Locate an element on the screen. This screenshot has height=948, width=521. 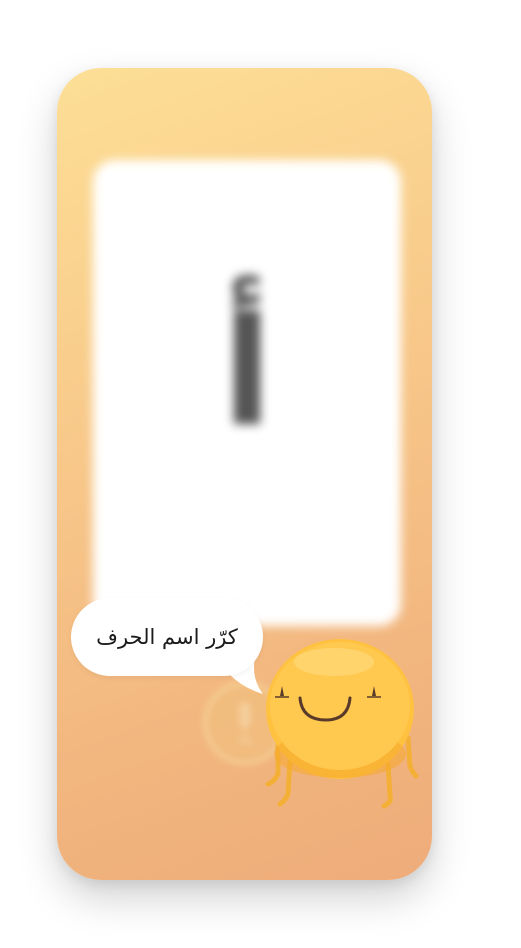
letter-glyph: أ is located at coordinates (247, 373).